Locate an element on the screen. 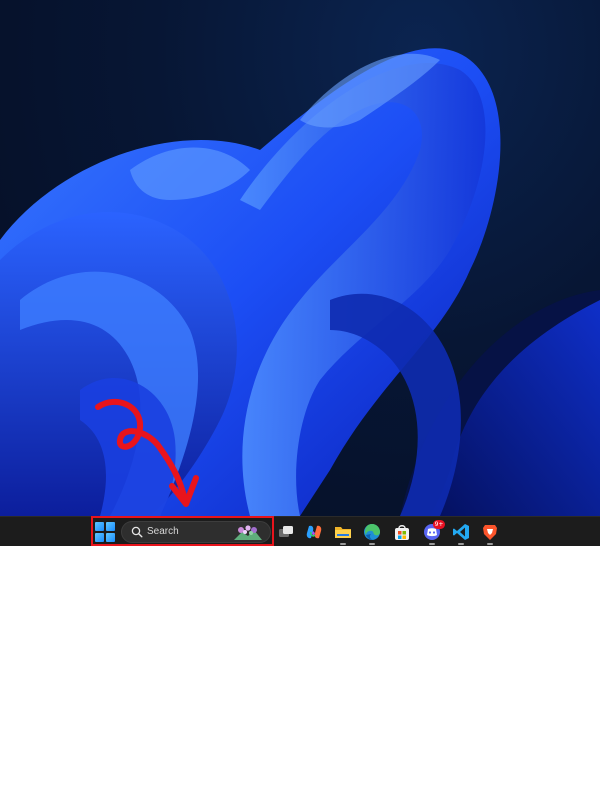 The image size is (600, 800). notification-badge: 9+ is located at coordinates (439, 524).